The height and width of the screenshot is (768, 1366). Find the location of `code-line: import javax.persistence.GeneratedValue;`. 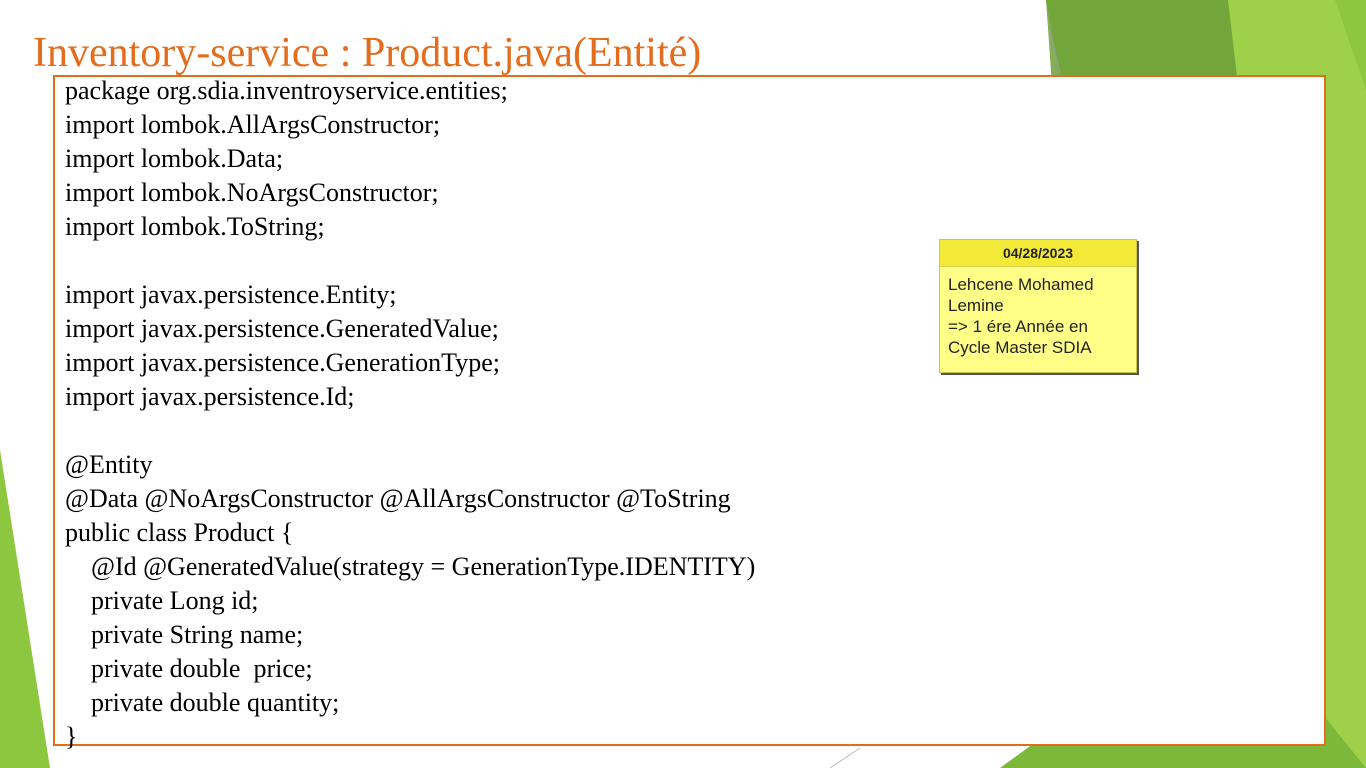

code-line: import javax.persistence.GeneratedValue; is located at coordinates (282, 328).